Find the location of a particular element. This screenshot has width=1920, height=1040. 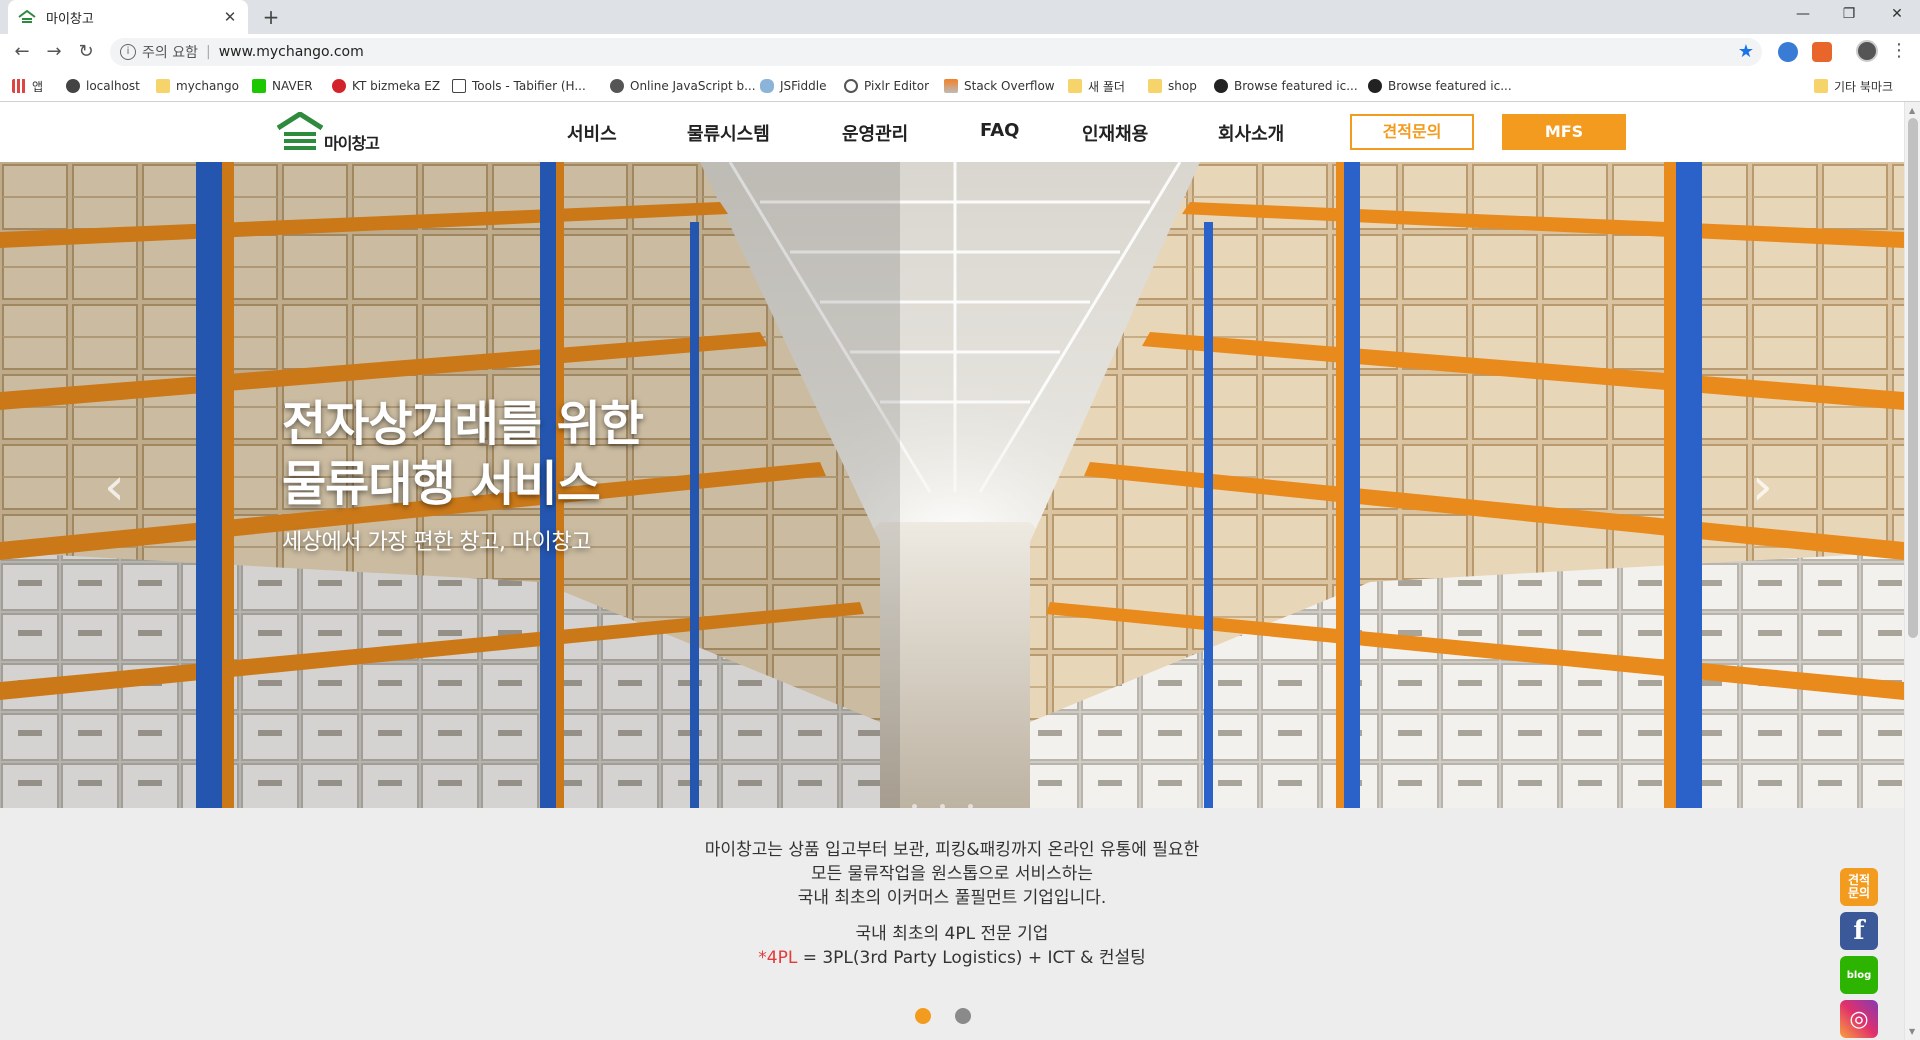

nav-about: 회사소개 is located at coordinates (1251, 133).